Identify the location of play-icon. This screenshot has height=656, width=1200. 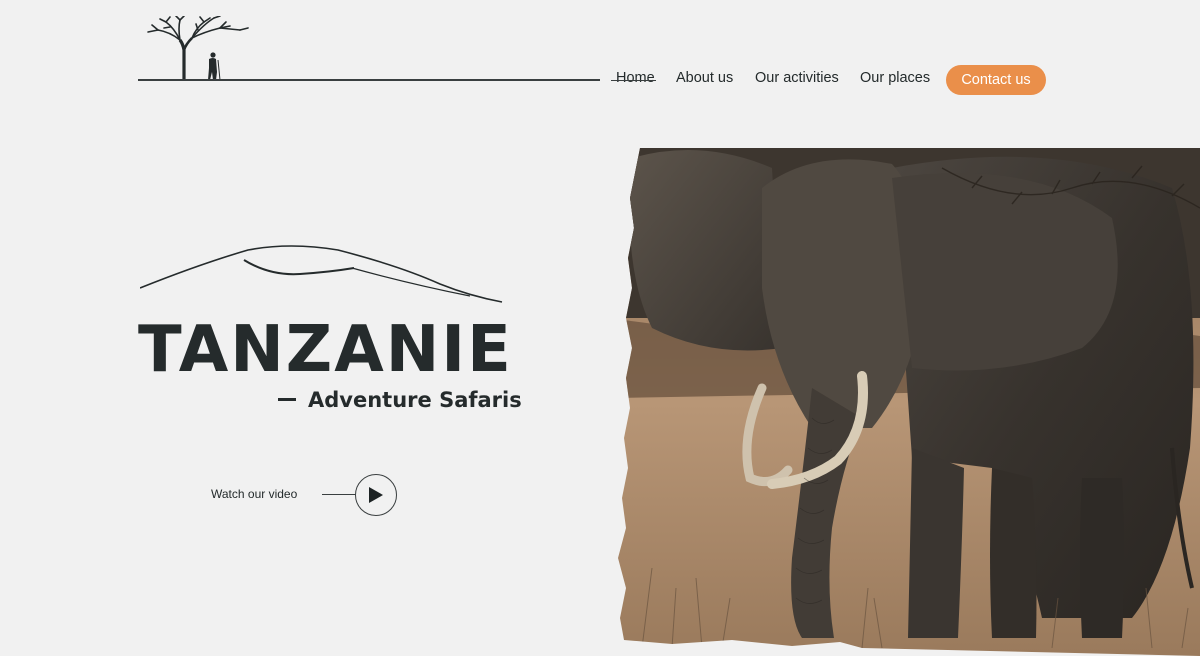
(376, 495).